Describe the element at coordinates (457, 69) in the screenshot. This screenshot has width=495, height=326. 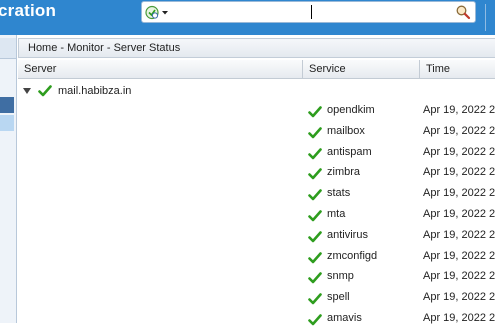
I see `column-header-time: Time` at that location.